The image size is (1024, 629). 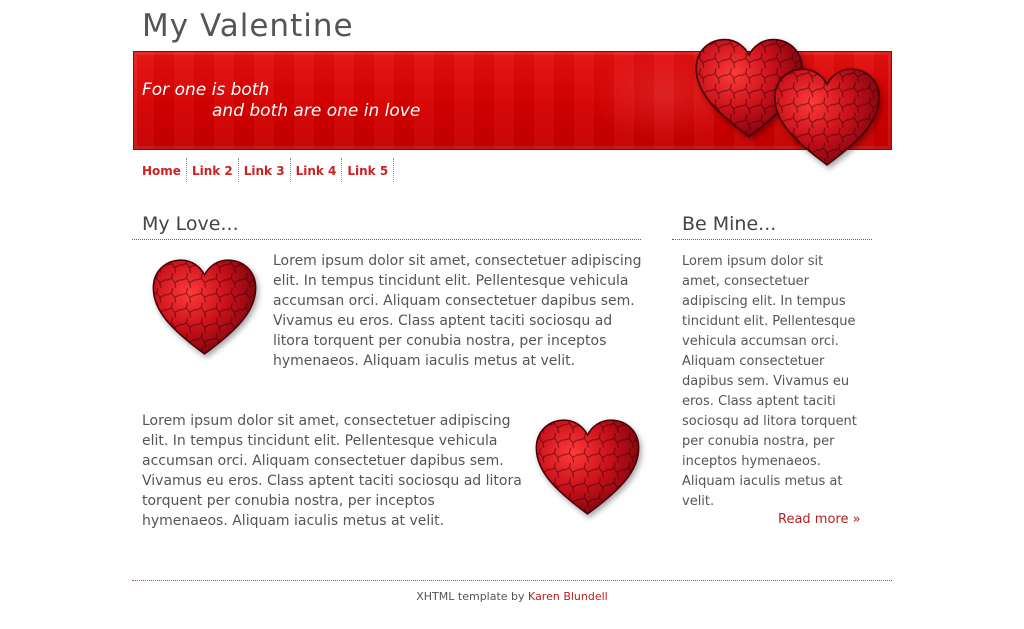 I want to click on nav-link-home: Home, so click(x=162, y=170).